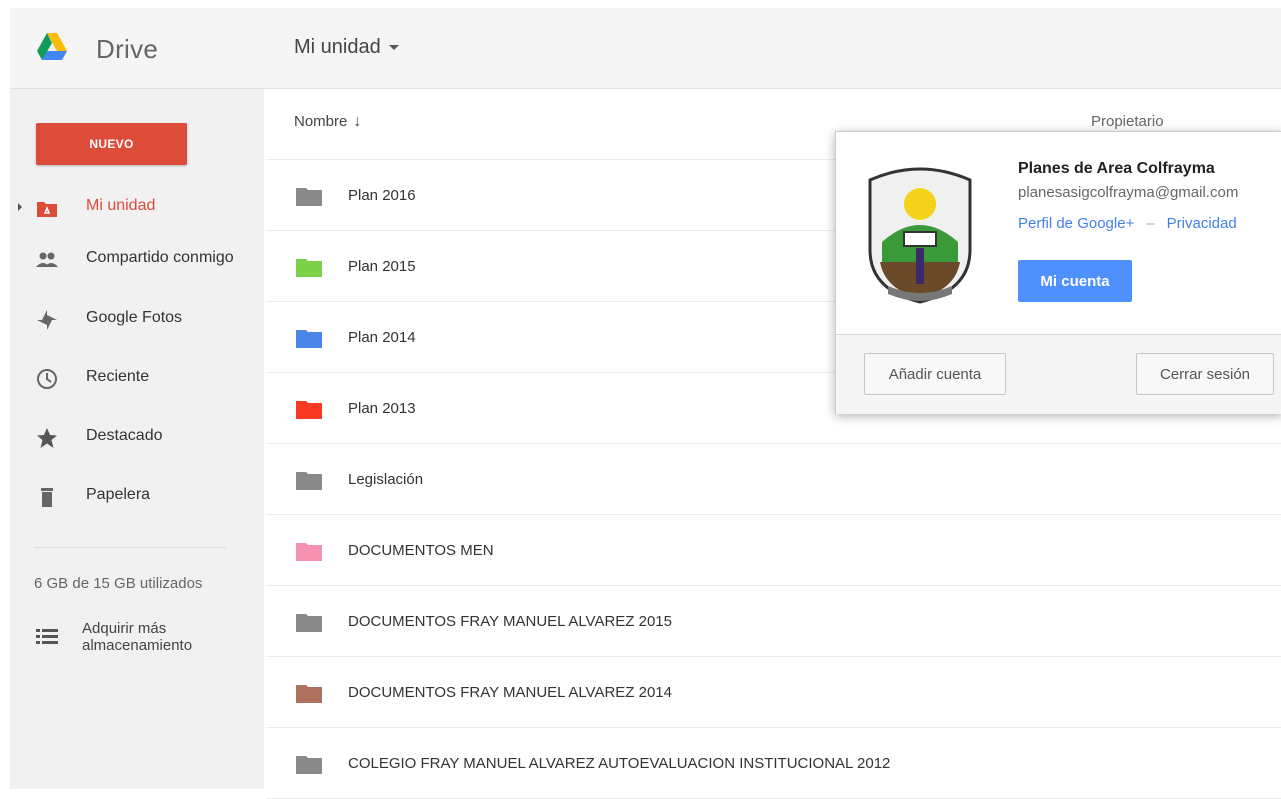 This screenshot has height=799, width=1281. What do you see at coordinates (121, 205) in the screenshot?
I see `sidebar-item-label: Mi unidad` at bounding box center [121, 205].